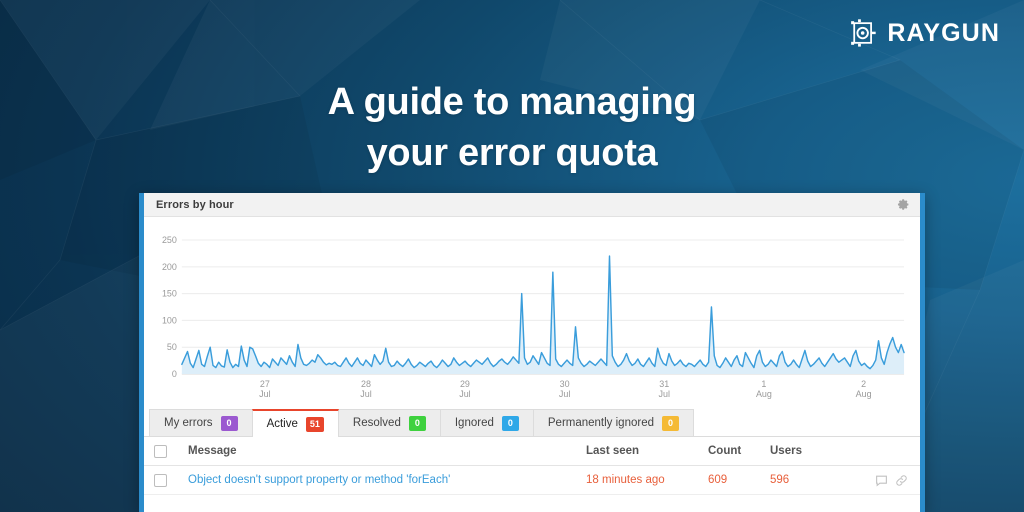 Image resolution: width=1024 pixels, height=512 pixels. What do you see at coordinates (160, 480) in the screenshot?
I see `row-checkbox` at bounding box center [160, 480].